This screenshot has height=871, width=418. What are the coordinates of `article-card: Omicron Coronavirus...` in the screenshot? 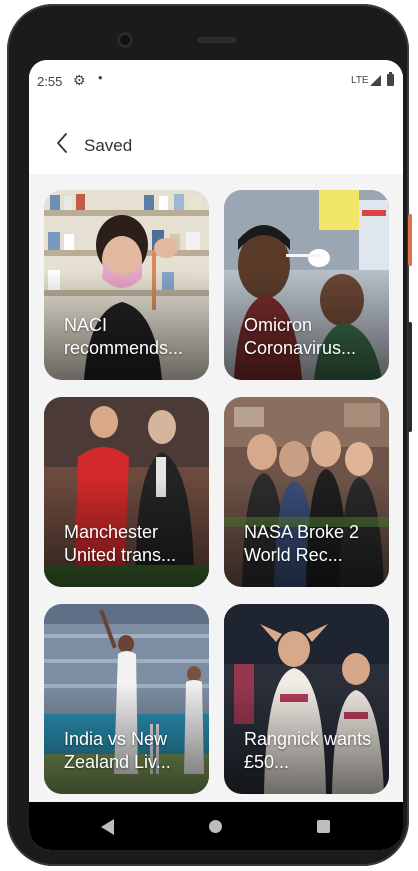 It's located at (306, 285).